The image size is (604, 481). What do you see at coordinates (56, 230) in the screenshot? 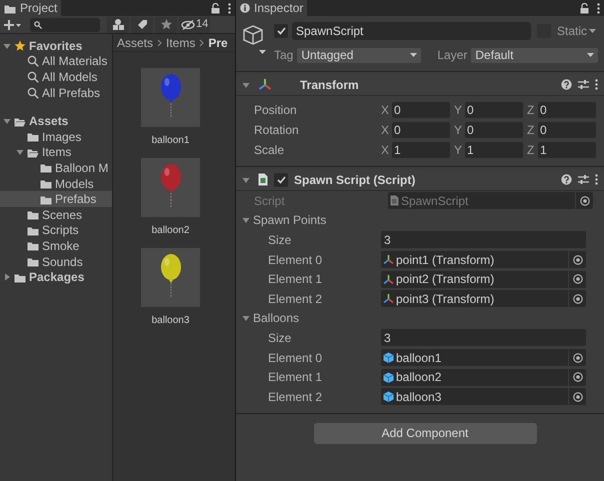
I see `tree-item: Scripts` at bounding box center [56, 230].